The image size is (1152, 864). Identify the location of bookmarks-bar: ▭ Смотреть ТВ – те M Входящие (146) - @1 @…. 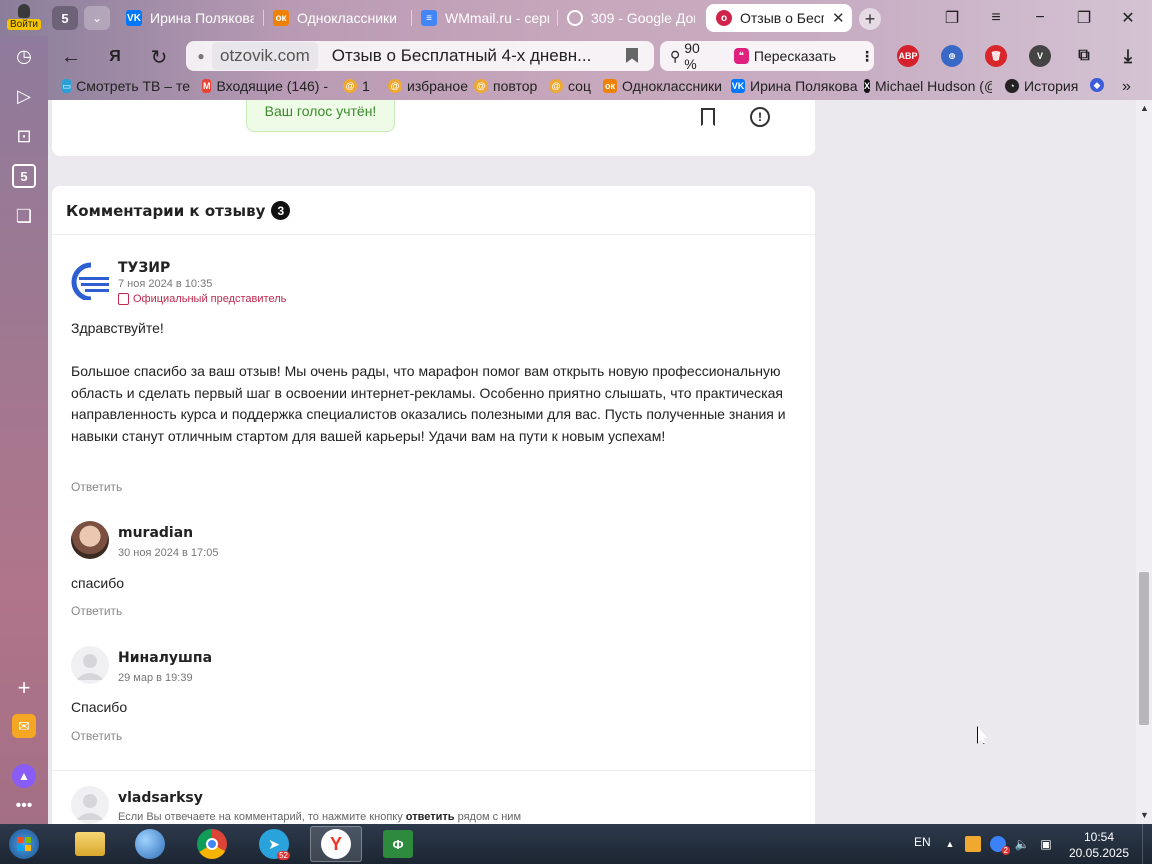
(604, 88).